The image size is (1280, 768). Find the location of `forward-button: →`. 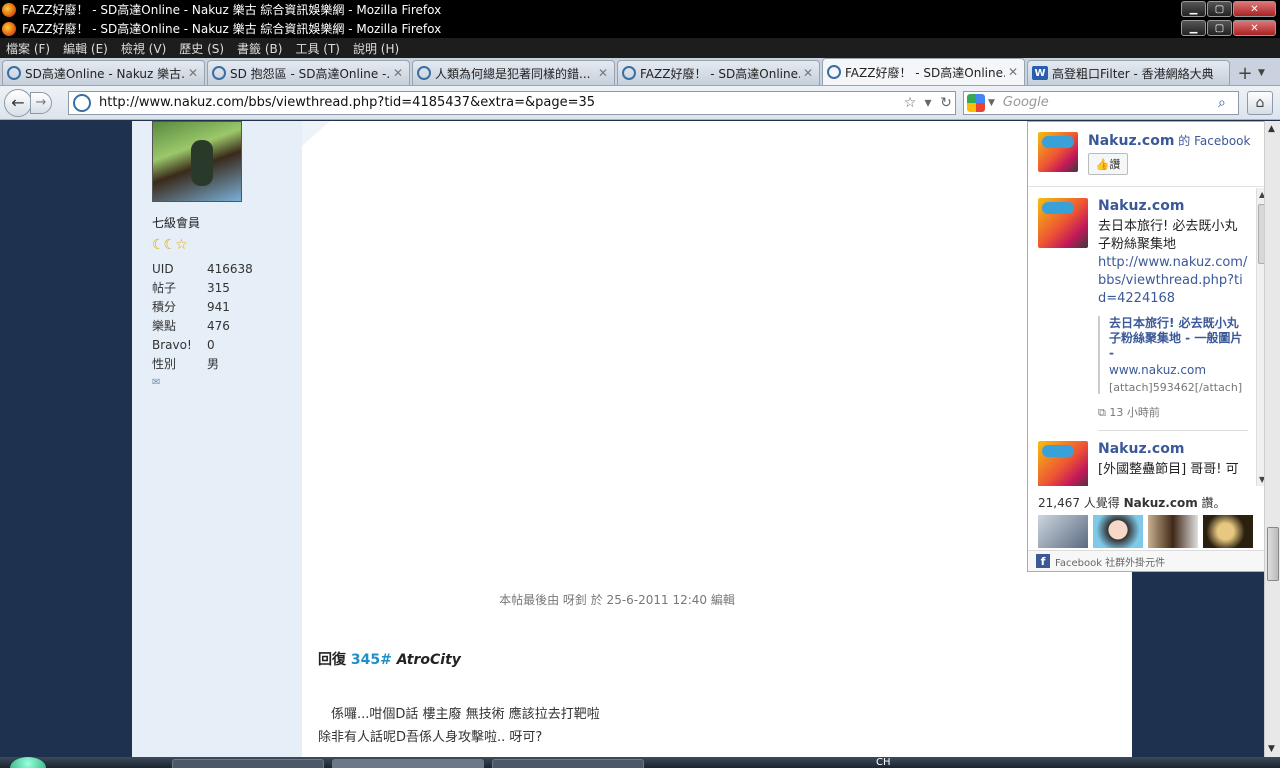

forward-button: → is located at coordinates (41, 102).